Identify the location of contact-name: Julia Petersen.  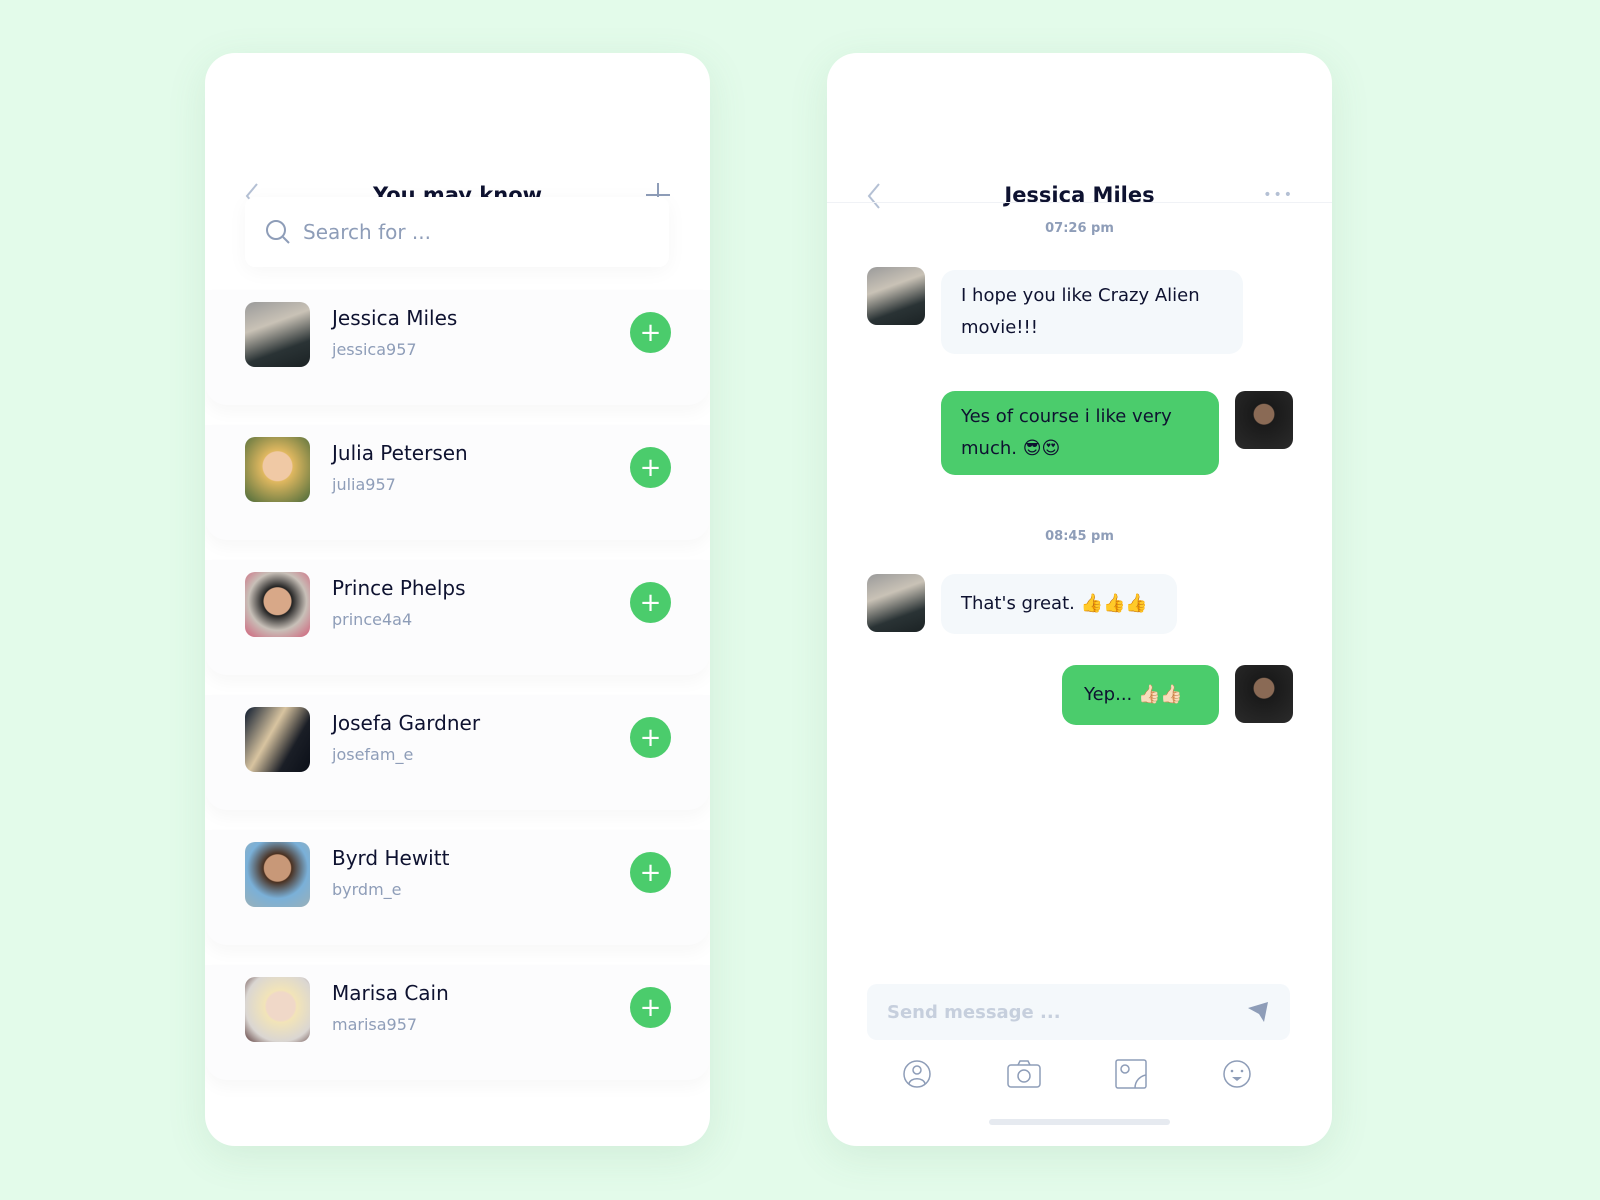
(400, 453).